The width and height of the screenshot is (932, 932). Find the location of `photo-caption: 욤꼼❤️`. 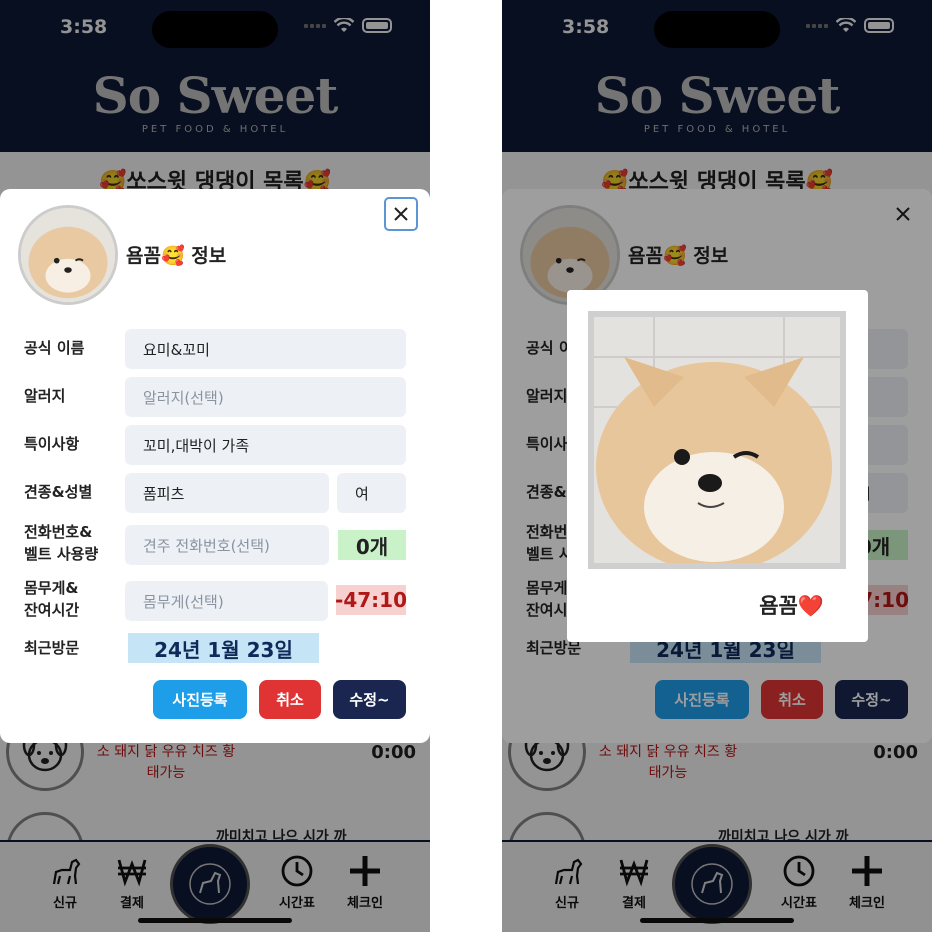

photo-caption: 욤꼼❤️ is located at coordinates (791, 606).